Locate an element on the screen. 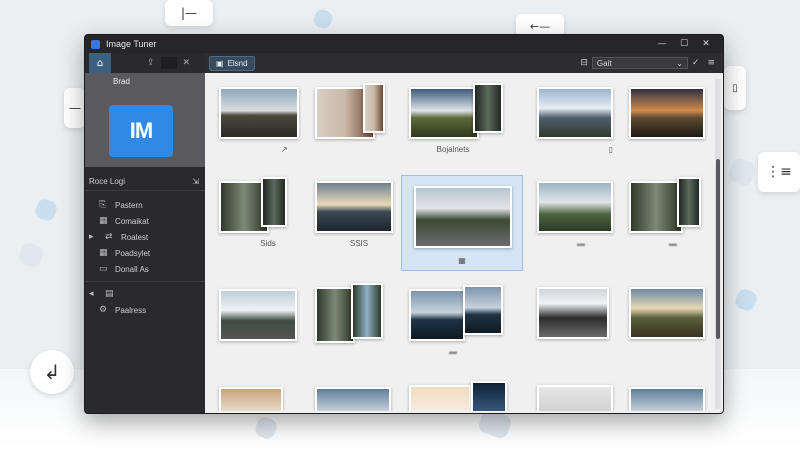  preview-label: Brad is located at coordinates (121, 81).